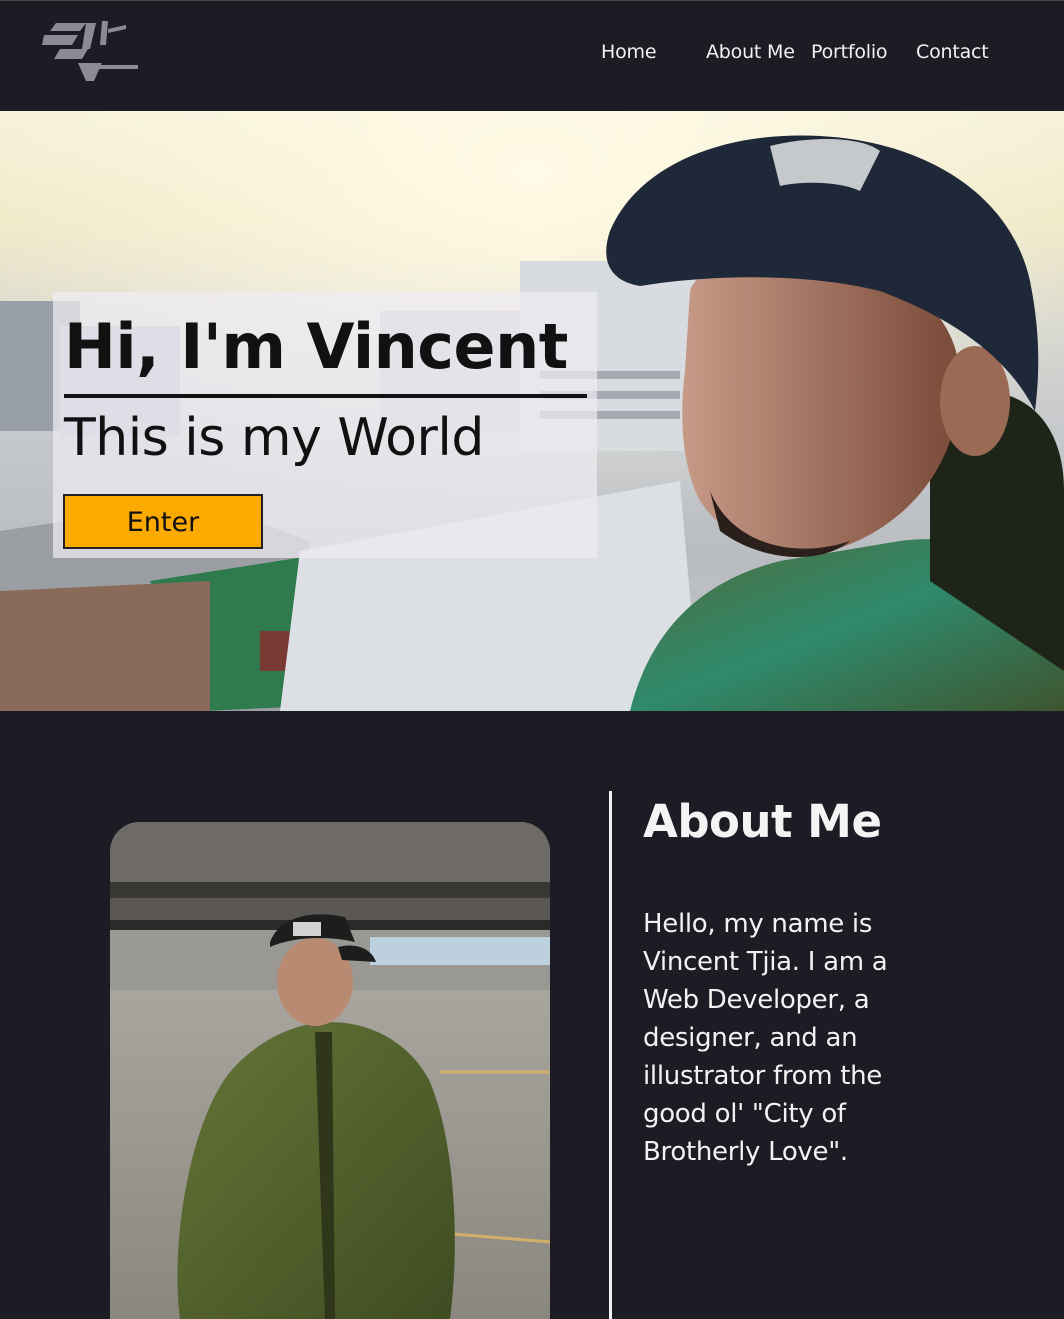 Image resolution: width=1064 pixels, height=1319 pixels. What do you see at coordinates (750, 52) in the screenshot?
I see `nav-about-me: About Me` at bounding box center [750, 52].